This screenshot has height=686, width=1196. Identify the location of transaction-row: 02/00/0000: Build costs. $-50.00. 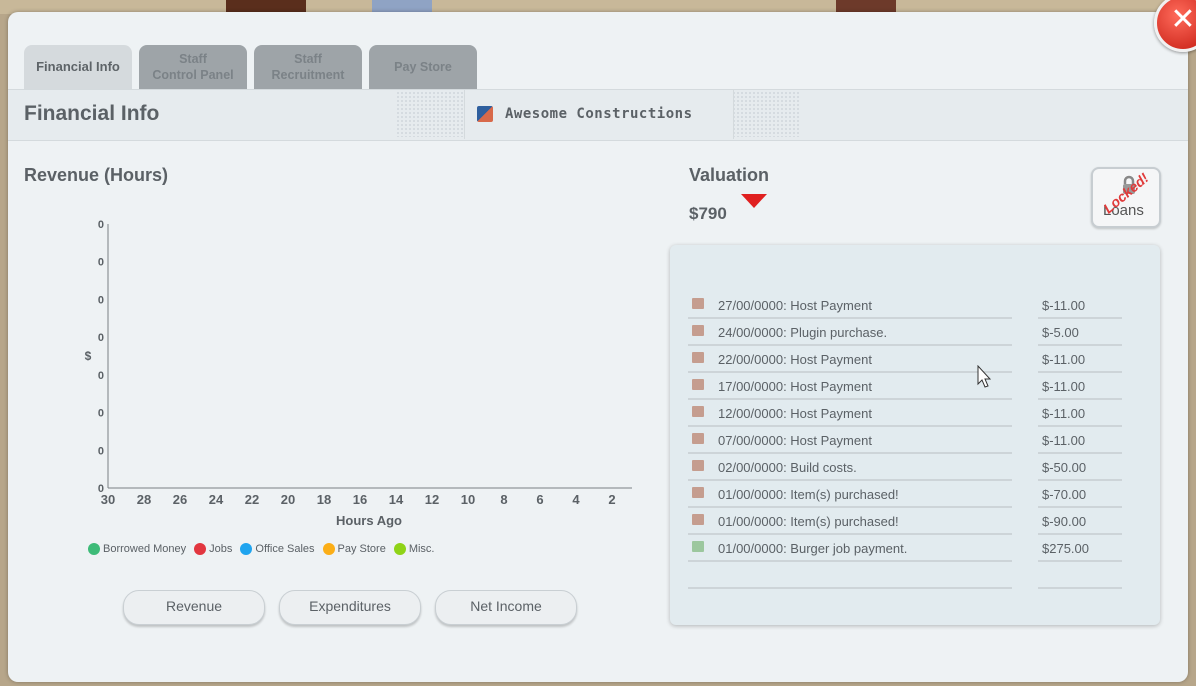
(918, 467).